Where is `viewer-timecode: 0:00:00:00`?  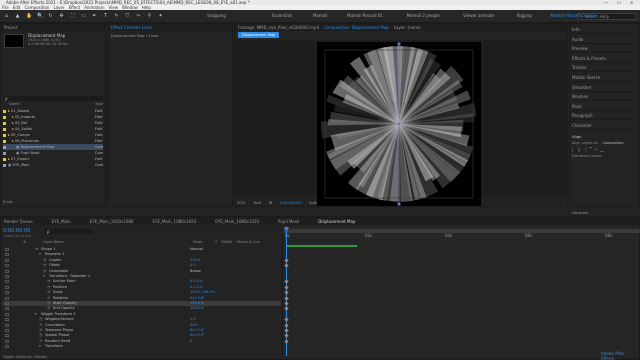
viewer-timecode: 0:00:00:00 is located at coordinates (290, 202).